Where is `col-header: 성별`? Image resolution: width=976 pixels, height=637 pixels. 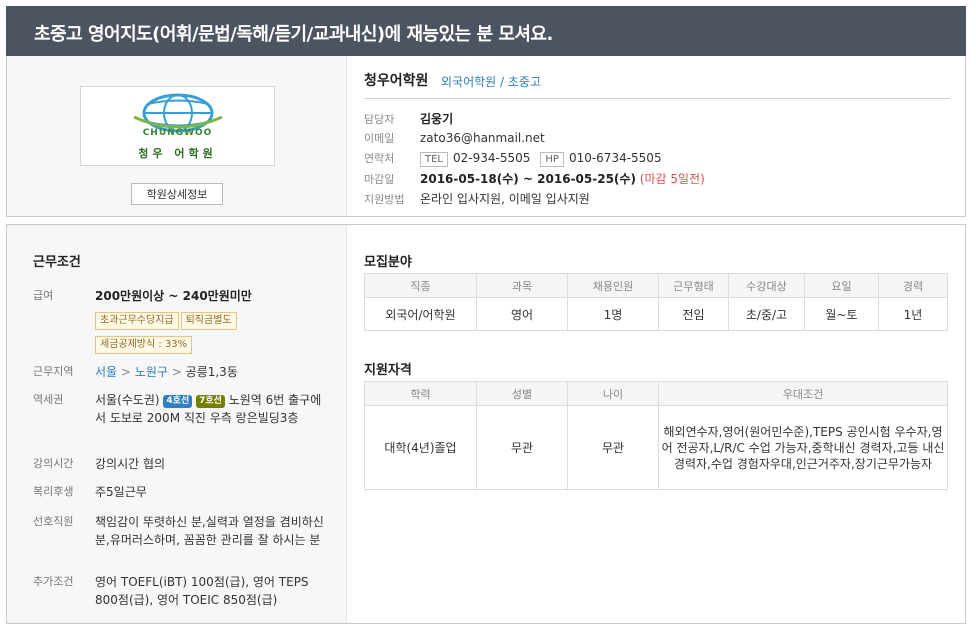
col-header: 성별 is located at coordinates (522, 393).